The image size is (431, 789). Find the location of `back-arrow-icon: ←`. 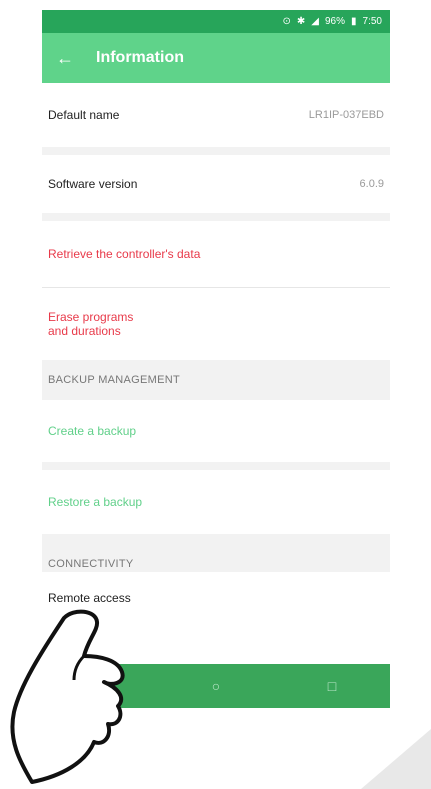

back-arrow-icon: ← is located at coordinates (65, 58).